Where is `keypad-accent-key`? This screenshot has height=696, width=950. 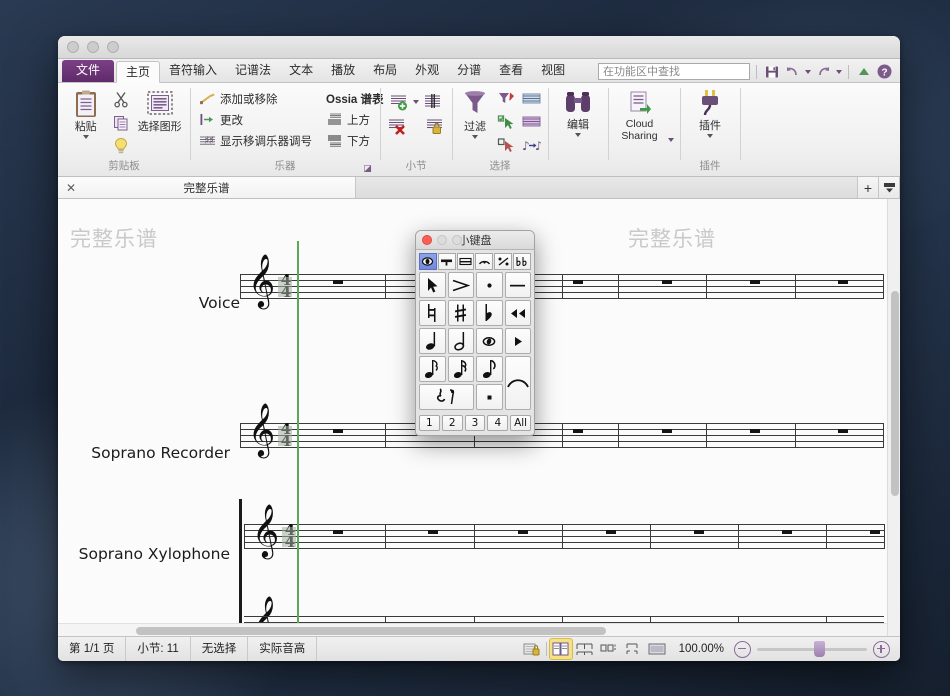 keypad-accent-key is located at coordinates (460, 285).